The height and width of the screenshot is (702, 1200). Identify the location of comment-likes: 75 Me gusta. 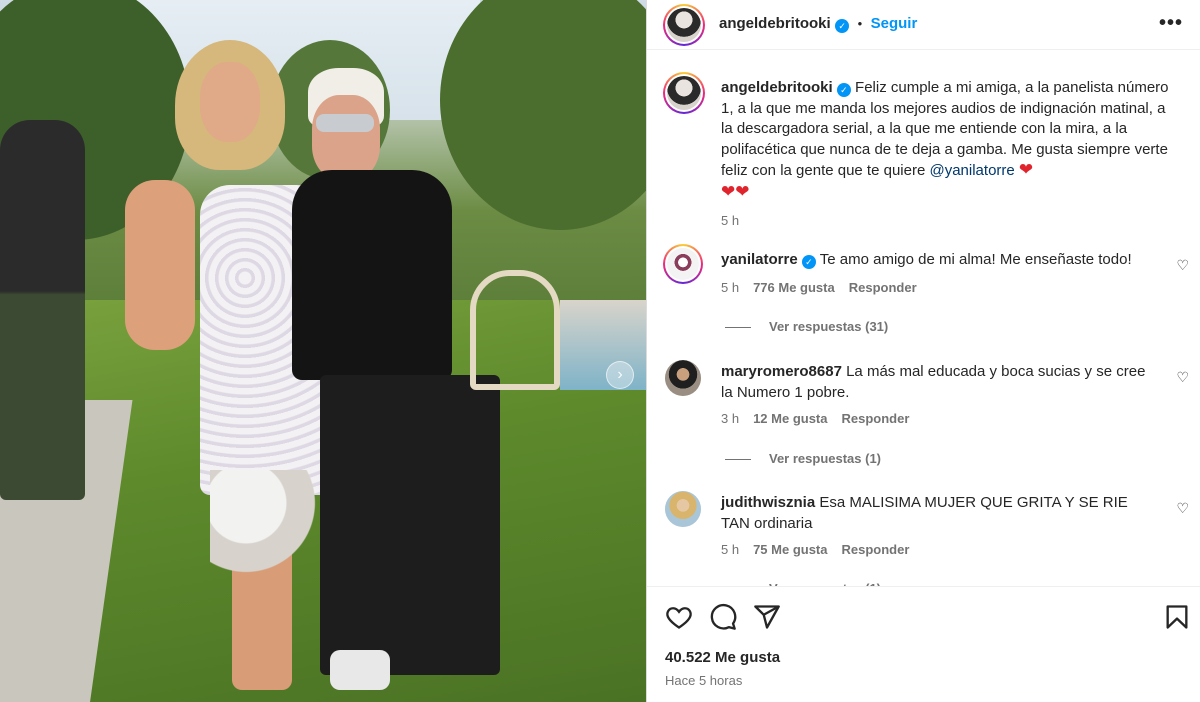
(790, 549).